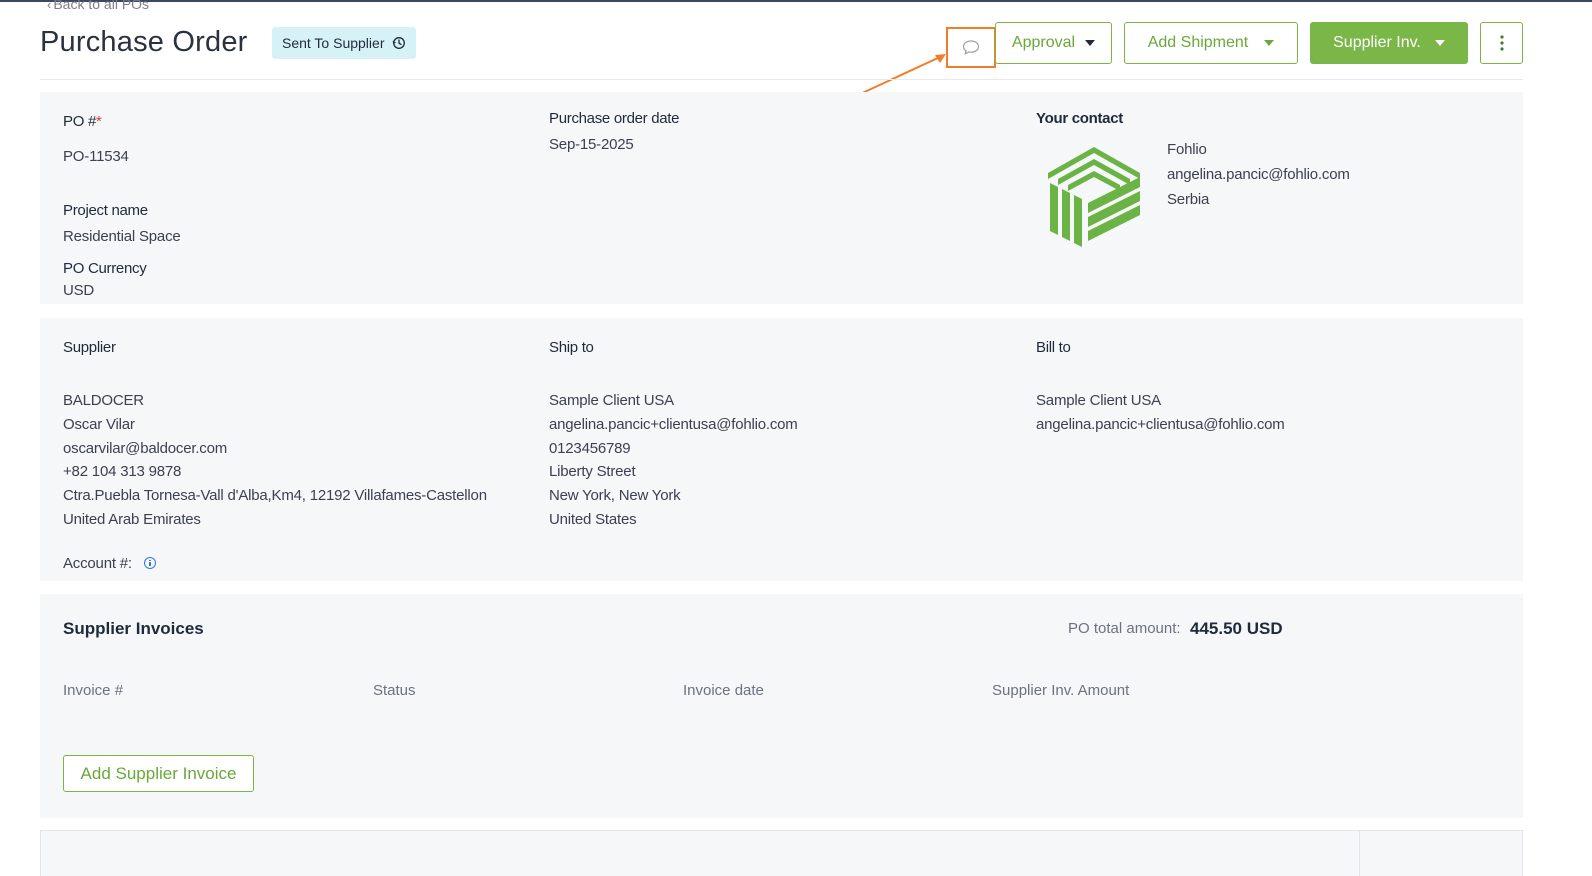  I want to click on supplier-line: BALDOCER, so click(103, 400).